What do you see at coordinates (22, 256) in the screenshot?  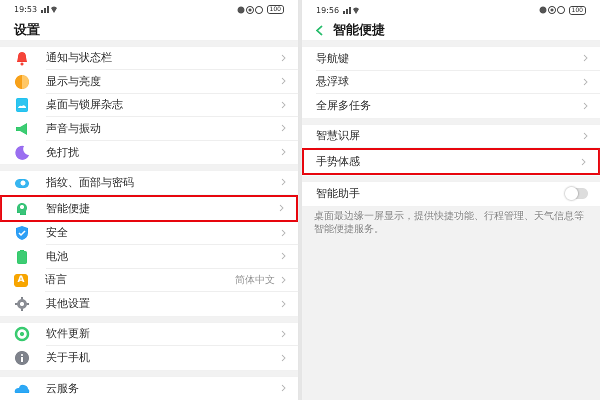 I see `battery-icon` at bounding box center [22, 256].